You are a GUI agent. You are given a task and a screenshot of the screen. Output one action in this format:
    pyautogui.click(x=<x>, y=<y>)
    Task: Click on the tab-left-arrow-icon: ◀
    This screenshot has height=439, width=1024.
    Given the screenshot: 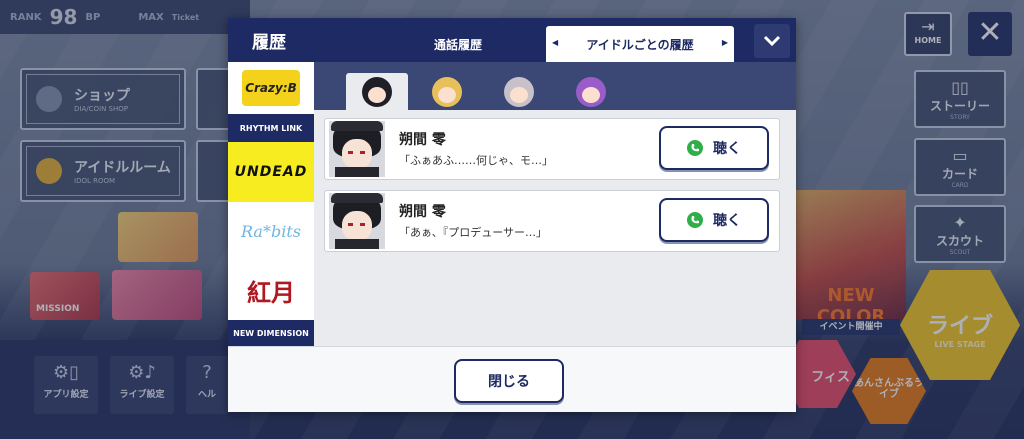 What is the action you would take?
    pyautogui.click(x=555, y=42)
    